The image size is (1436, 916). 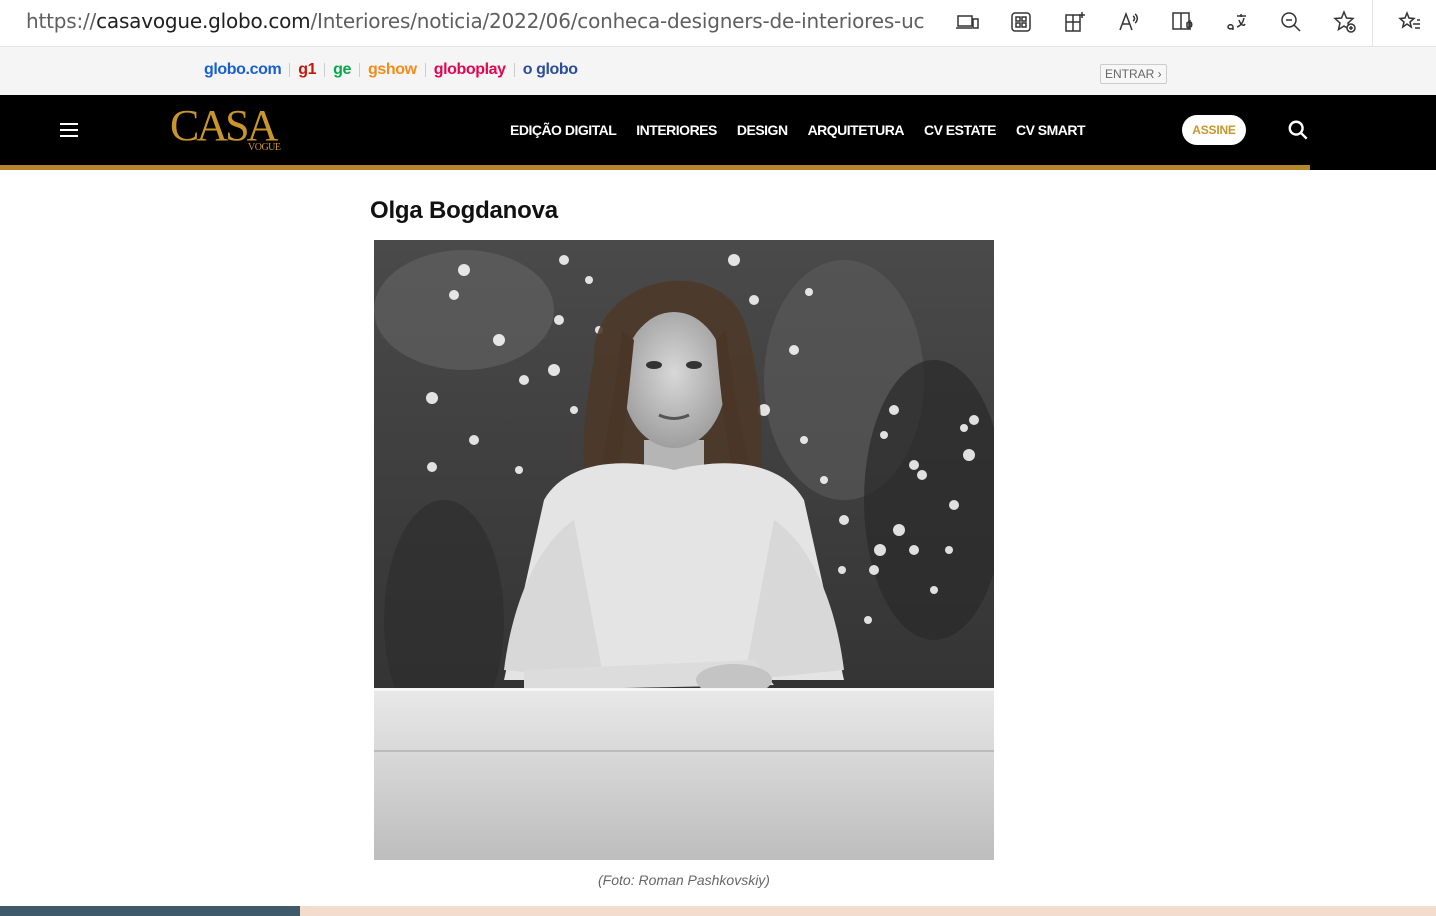 I want to click on site-logo-sub: VOGUE, so click(x=264, y=147).